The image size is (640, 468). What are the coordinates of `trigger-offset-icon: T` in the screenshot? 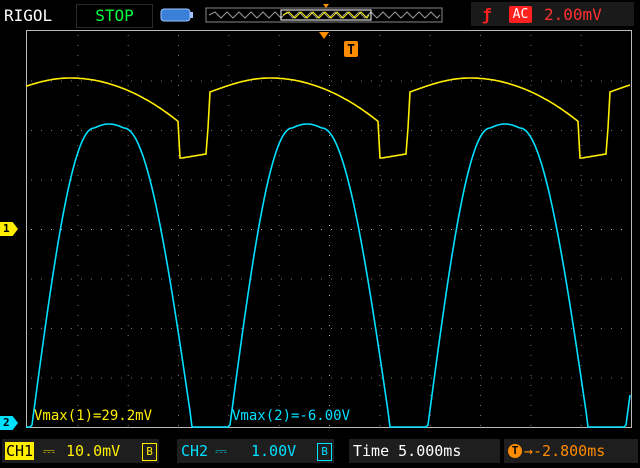 It's located at (515, 451).